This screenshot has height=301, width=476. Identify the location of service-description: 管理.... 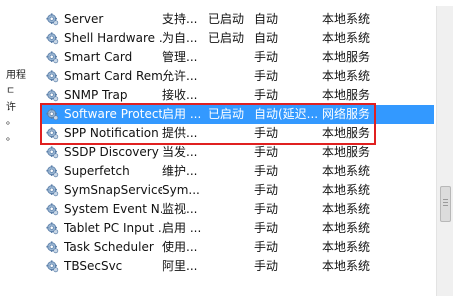
(180, 57).